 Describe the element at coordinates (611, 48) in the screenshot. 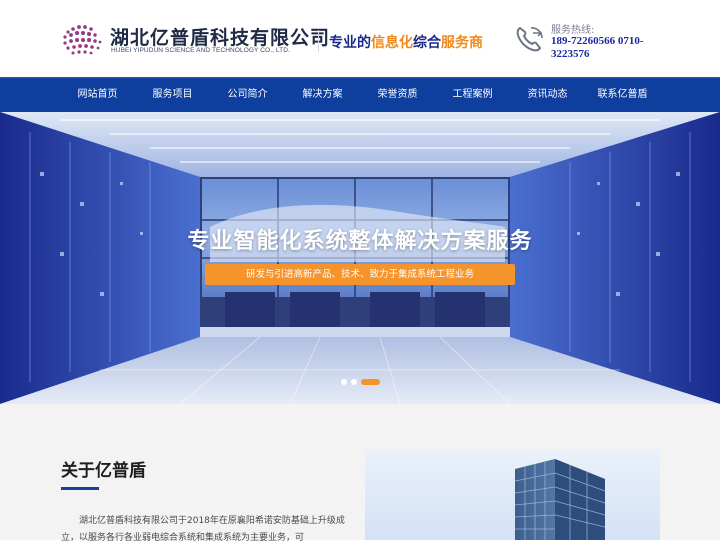

I see `hotline-number: 189-72260566 0710-3223576` at that location.